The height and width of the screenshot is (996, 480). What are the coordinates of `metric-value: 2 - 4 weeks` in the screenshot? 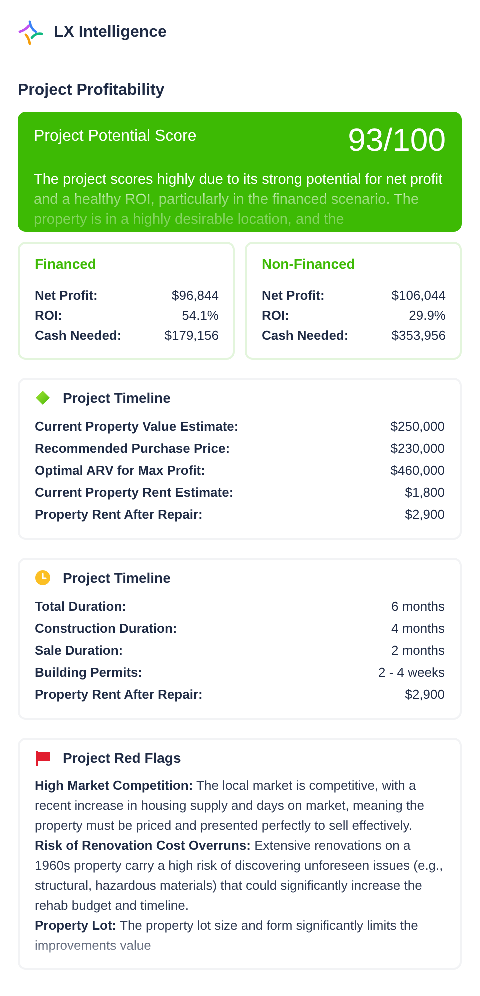 It's located at (411, 673).